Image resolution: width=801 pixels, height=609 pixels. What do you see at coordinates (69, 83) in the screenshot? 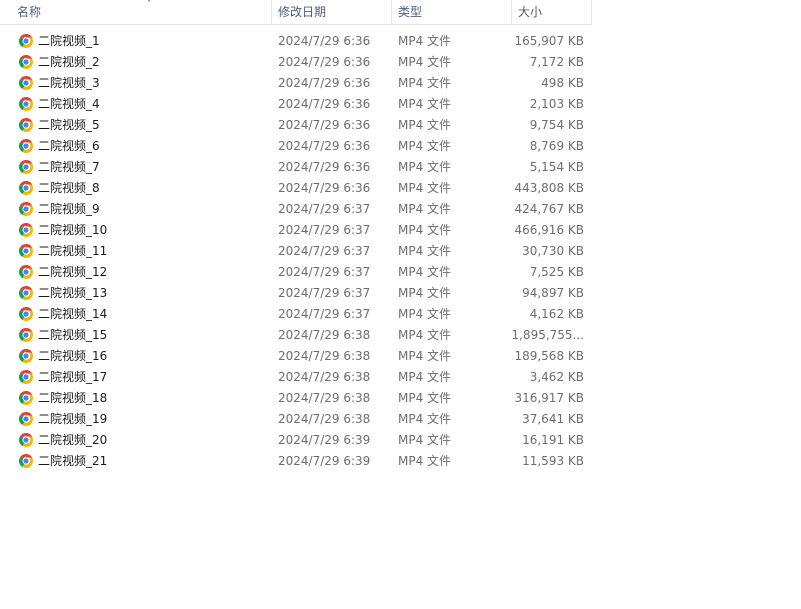
I see `file-name: 二院视频_3` at bounding box center [69, 83].